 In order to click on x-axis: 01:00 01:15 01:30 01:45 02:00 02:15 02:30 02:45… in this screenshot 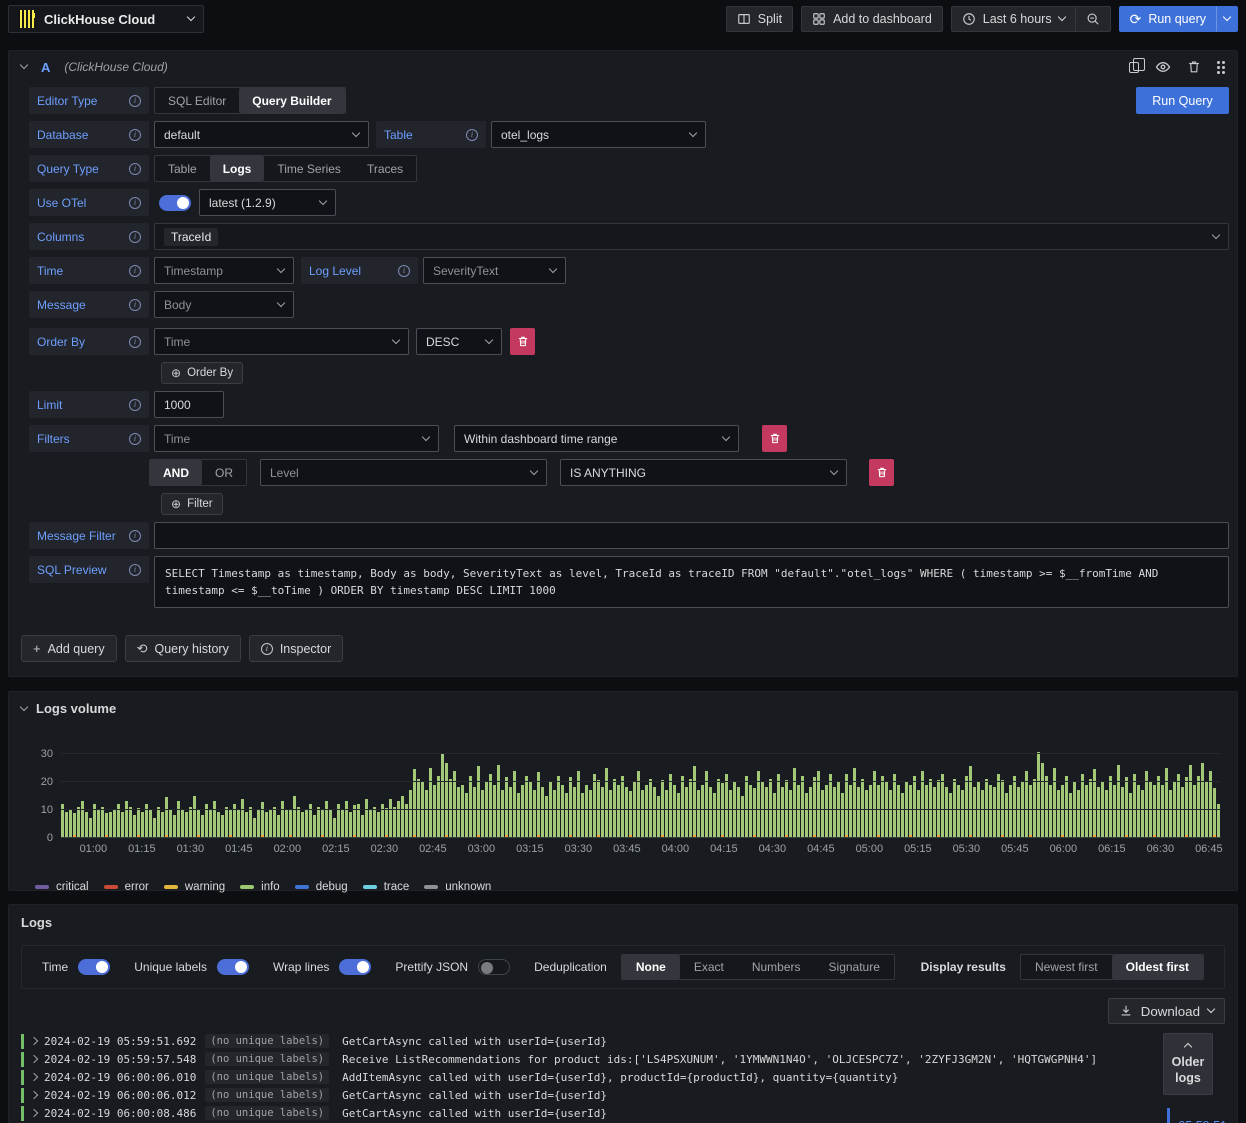, I will do `click(643, 851)`.